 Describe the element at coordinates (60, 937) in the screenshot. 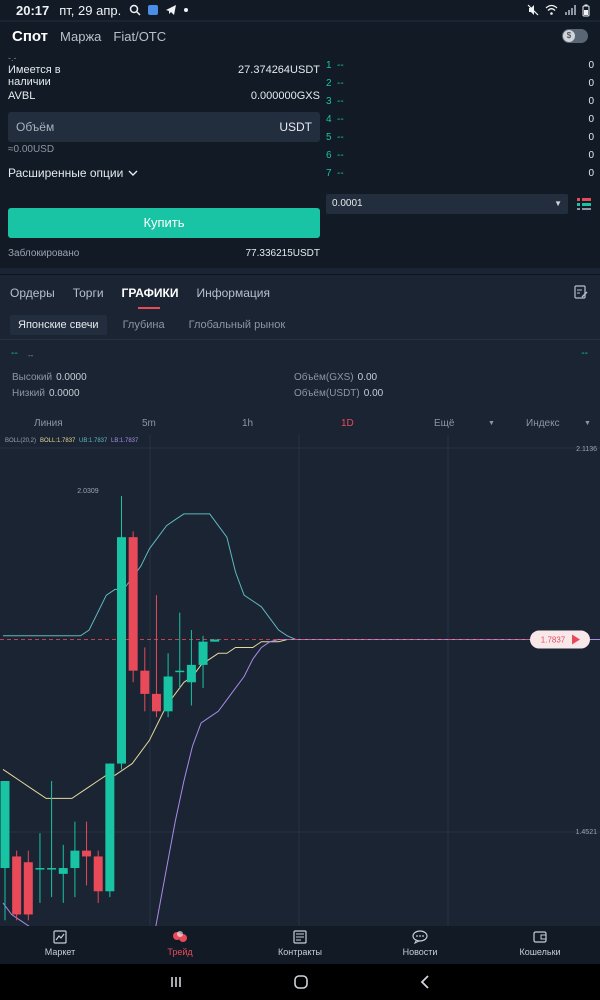

I see `chart-icon` at that location.